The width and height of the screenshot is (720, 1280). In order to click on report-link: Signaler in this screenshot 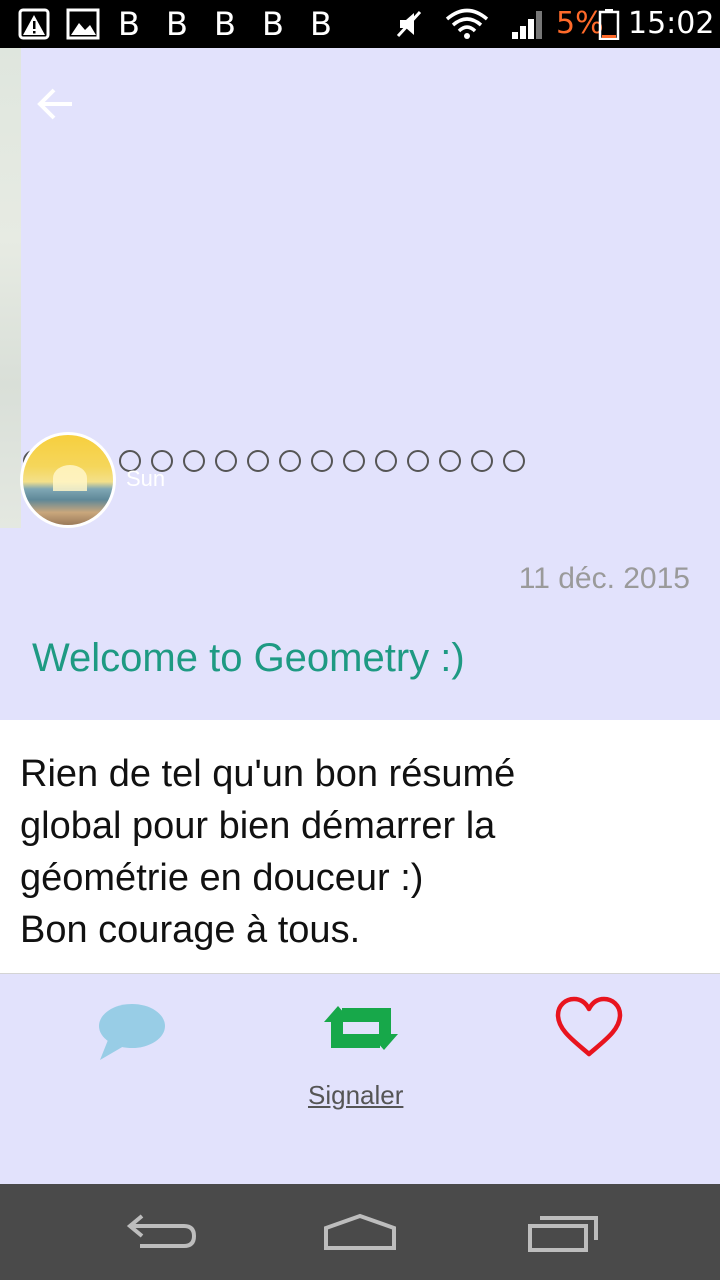, I will do `click(355, 1095)`.